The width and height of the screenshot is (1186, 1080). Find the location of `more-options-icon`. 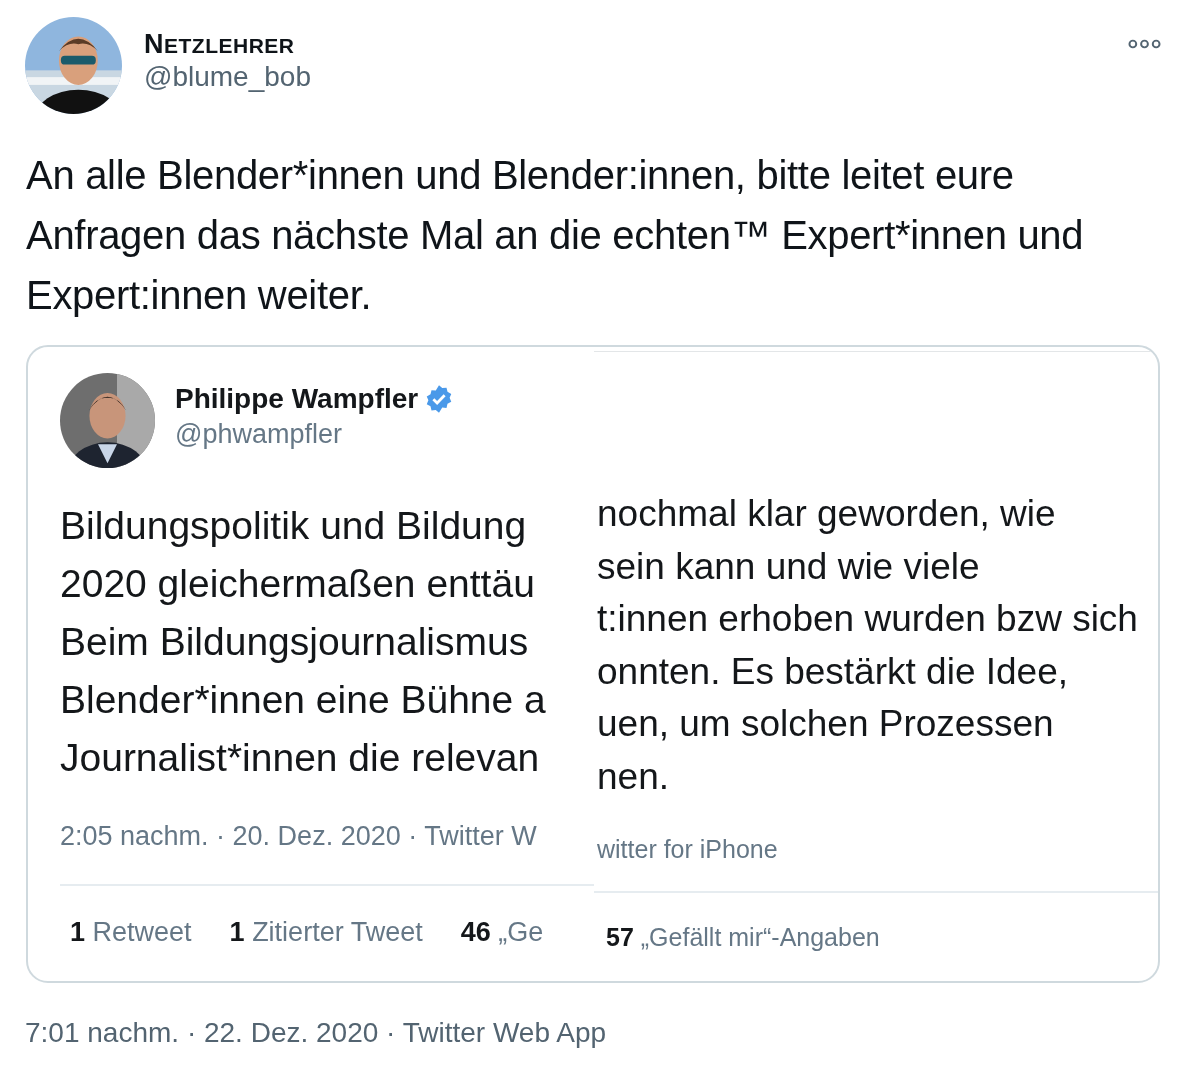

more-options-icon is located at coordinates (1144, 44).